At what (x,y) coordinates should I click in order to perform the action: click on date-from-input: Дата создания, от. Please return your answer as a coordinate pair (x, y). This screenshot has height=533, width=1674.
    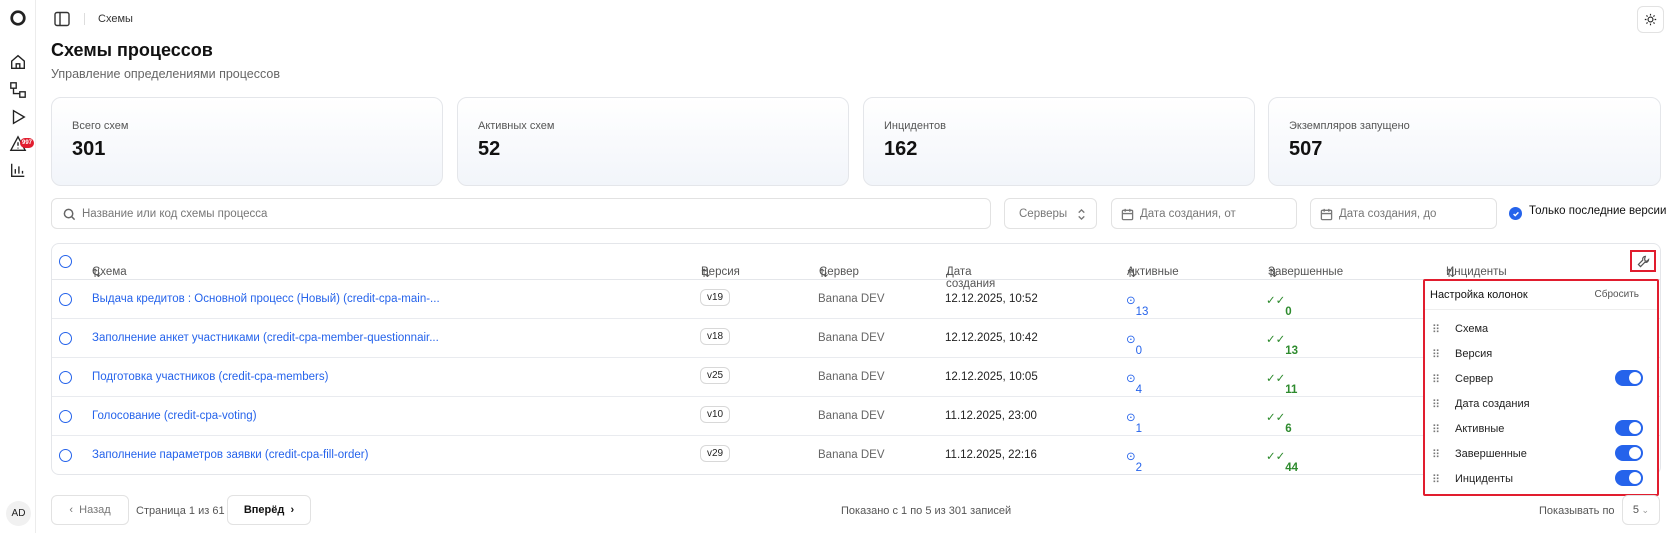
    Looking at the image, I should click on (1204, 213).